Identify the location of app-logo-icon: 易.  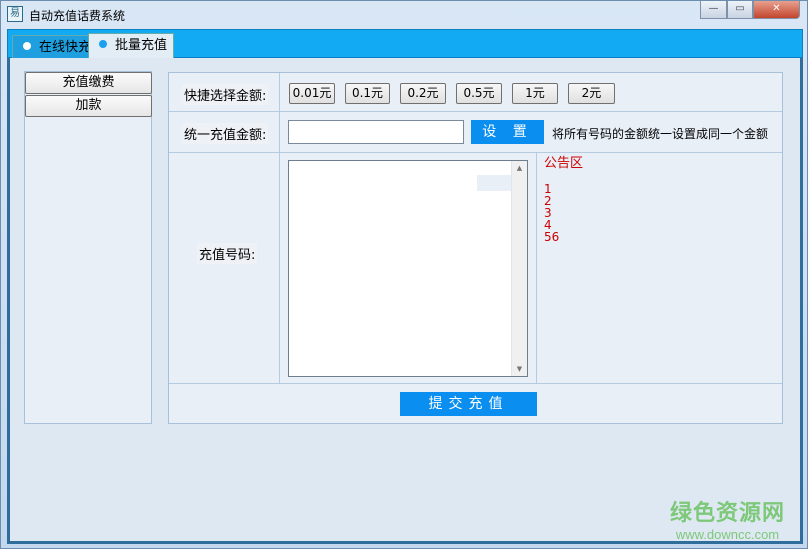
(15, 14).